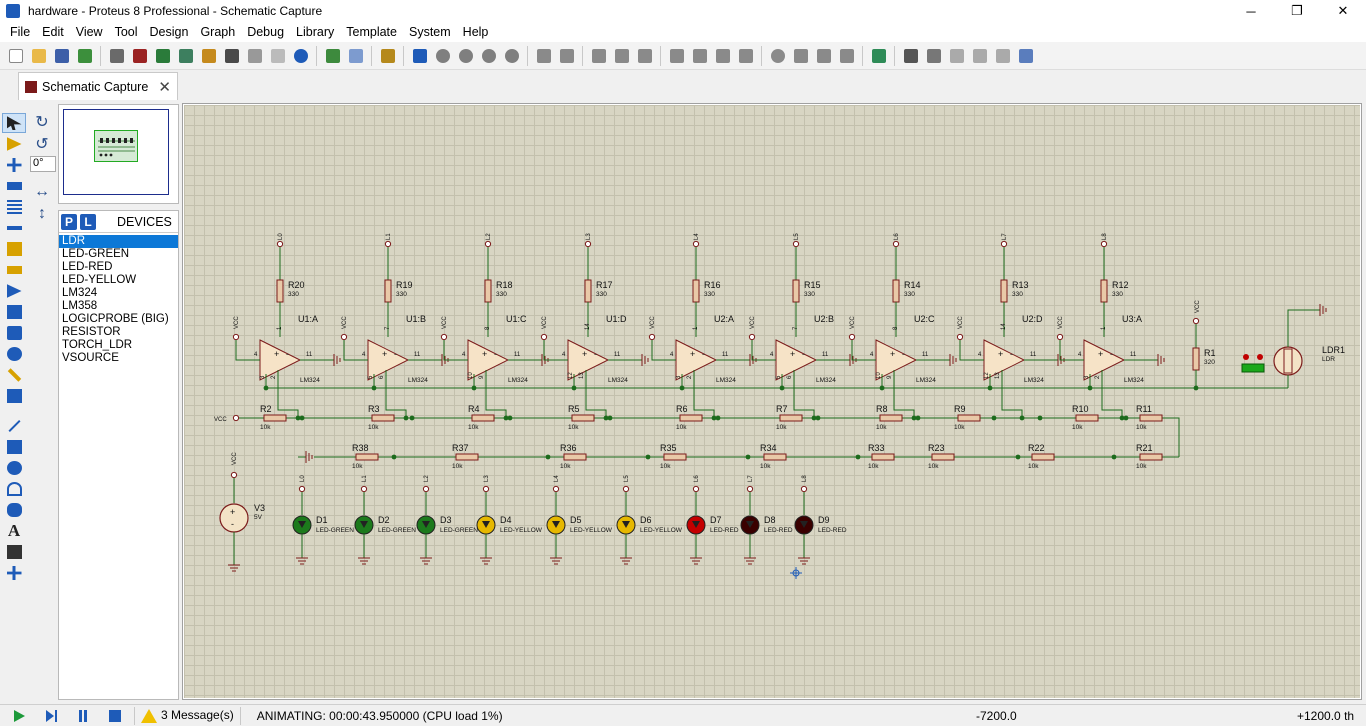  What do you see at coordinates (209, 56) in the screenshot?
I see `gerber-icon` at bounding box center [209, 56].